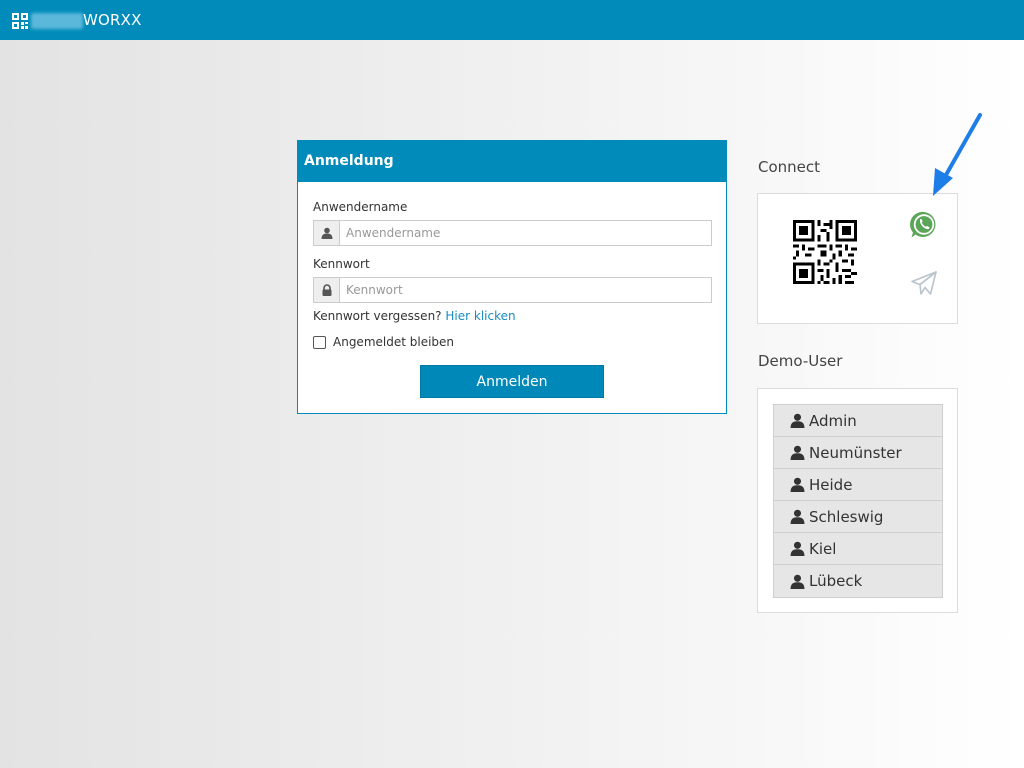  Describe the element at coordinates (341, 264) in the screenshot. I see `password-label: Kennwort` at that location.